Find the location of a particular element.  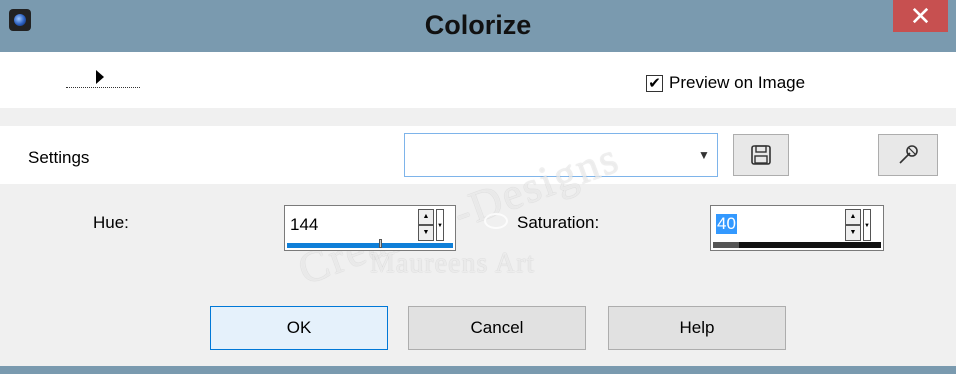

saturation-spinner: ▲ ▼ is located at coordinates (853, 225).